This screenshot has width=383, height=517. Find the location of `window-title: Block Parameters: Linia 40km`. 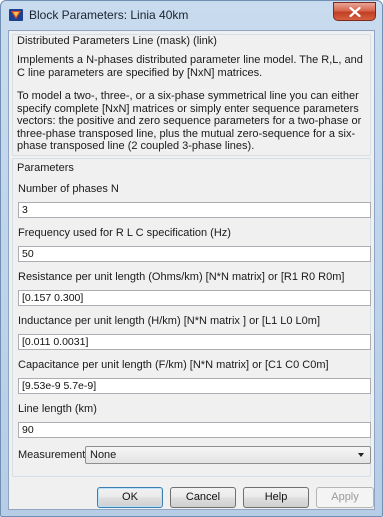

window-title: Block Parameters: Linia 40km is located at coordinates (109, 15).